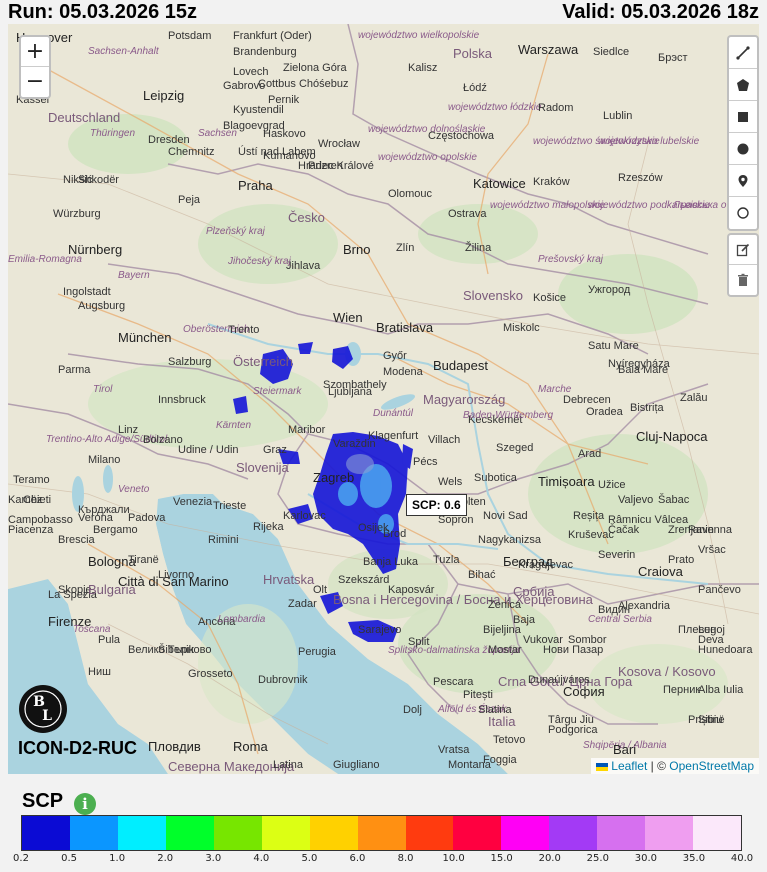 The image size is (767, 872). Describe the element at coordinates (721, 690) in the screenshot. I see `map-place-label: Alba Iulia` at that location.